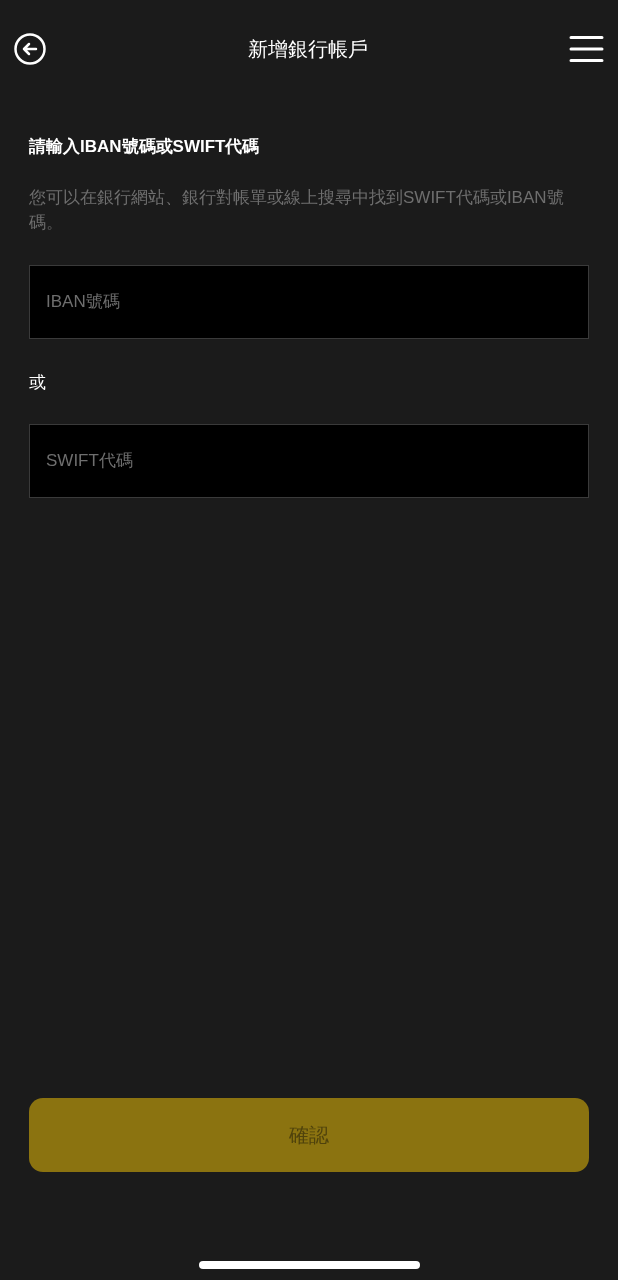 The height and width of the screenshot is (1280, 618). What do you see at coordinates (297, 210) in the screenshot?
I see `description-text: 您可以在銀行網站、銀行對帳單或線上搜尋中找到SWIFT代碼或IBAN號碼。` at bounding box center [297, 210].